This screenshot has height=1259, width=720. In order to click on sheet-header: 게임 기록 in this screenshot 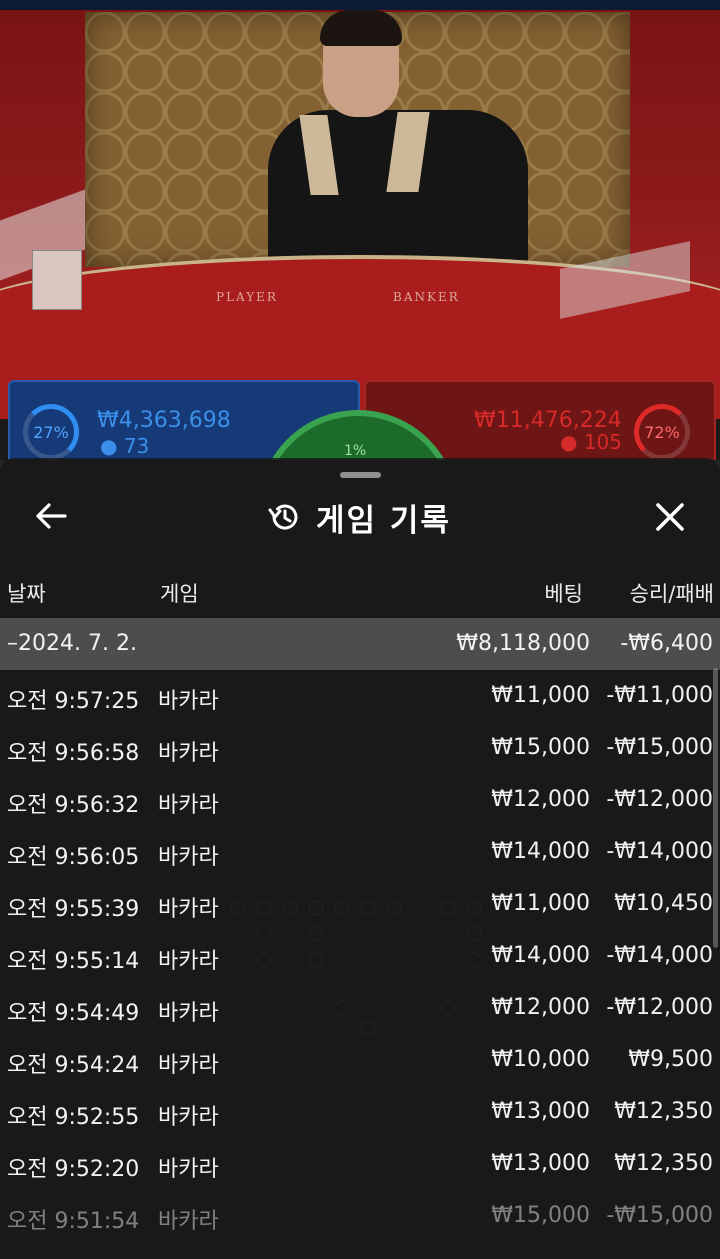, I will do `click(358, 517)`.